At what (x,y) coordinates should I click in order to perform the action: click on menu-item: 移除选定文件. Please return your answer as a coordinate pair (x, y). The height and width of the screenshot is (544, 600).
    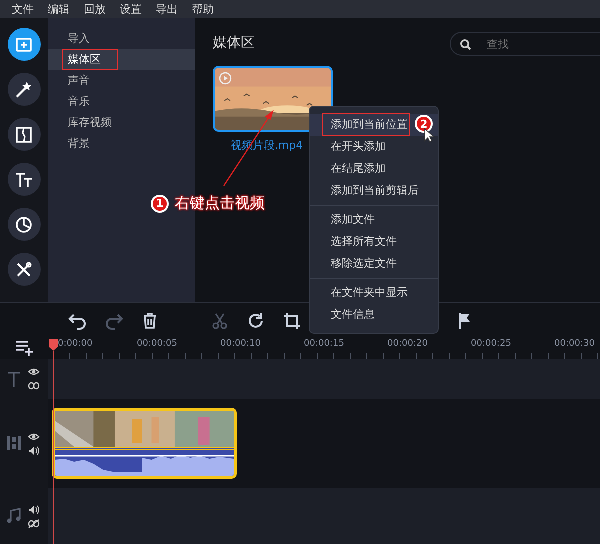
    Looking at the image, I should click on (374, 264).